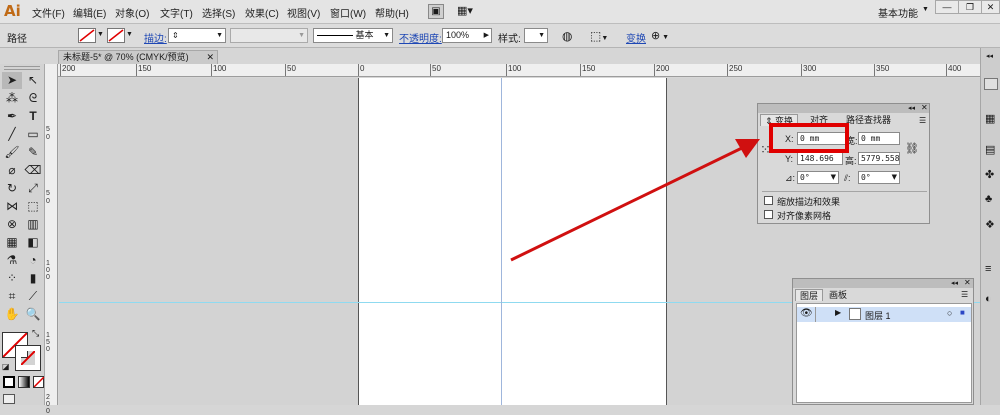  What do you see at coordinates (33, 170) in the screenshot?
I see `eraser-tool-icon: ⌫` at bounding box center [33, 170].